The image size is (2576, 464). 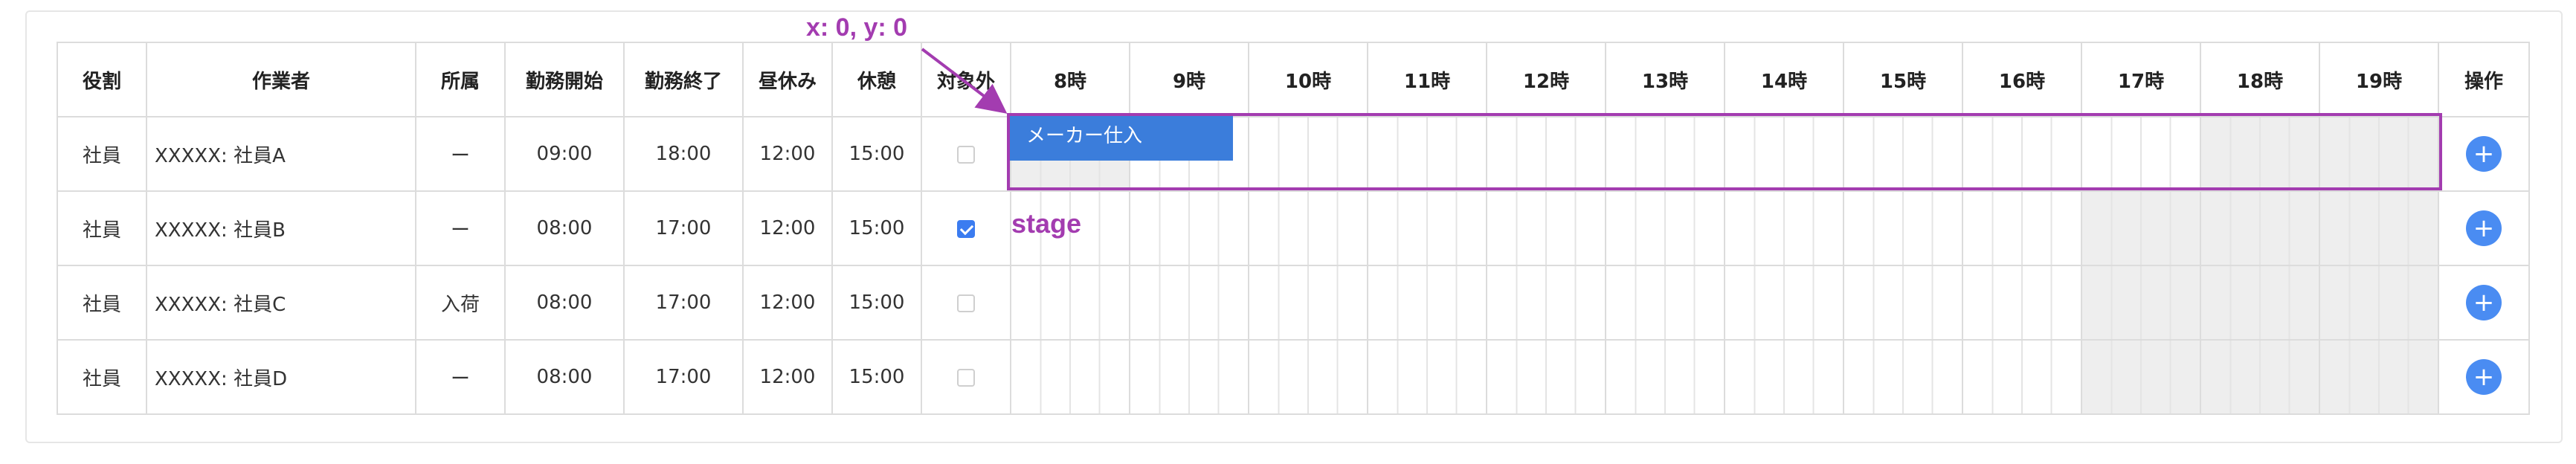 I want to click on col-header-action: 操作, so click(x=2484, y=80).